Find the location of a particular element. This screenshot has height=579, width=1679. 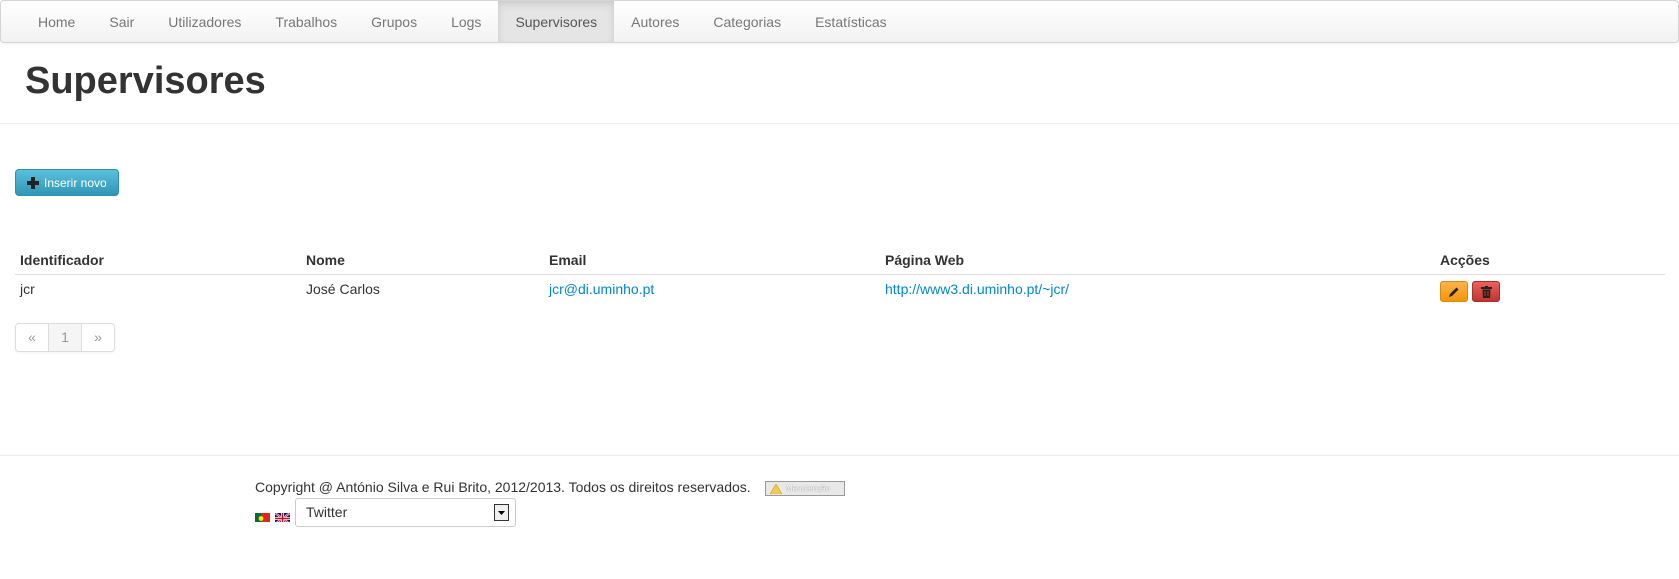

page-header: Supervisores is located at coordinates (839, 83).